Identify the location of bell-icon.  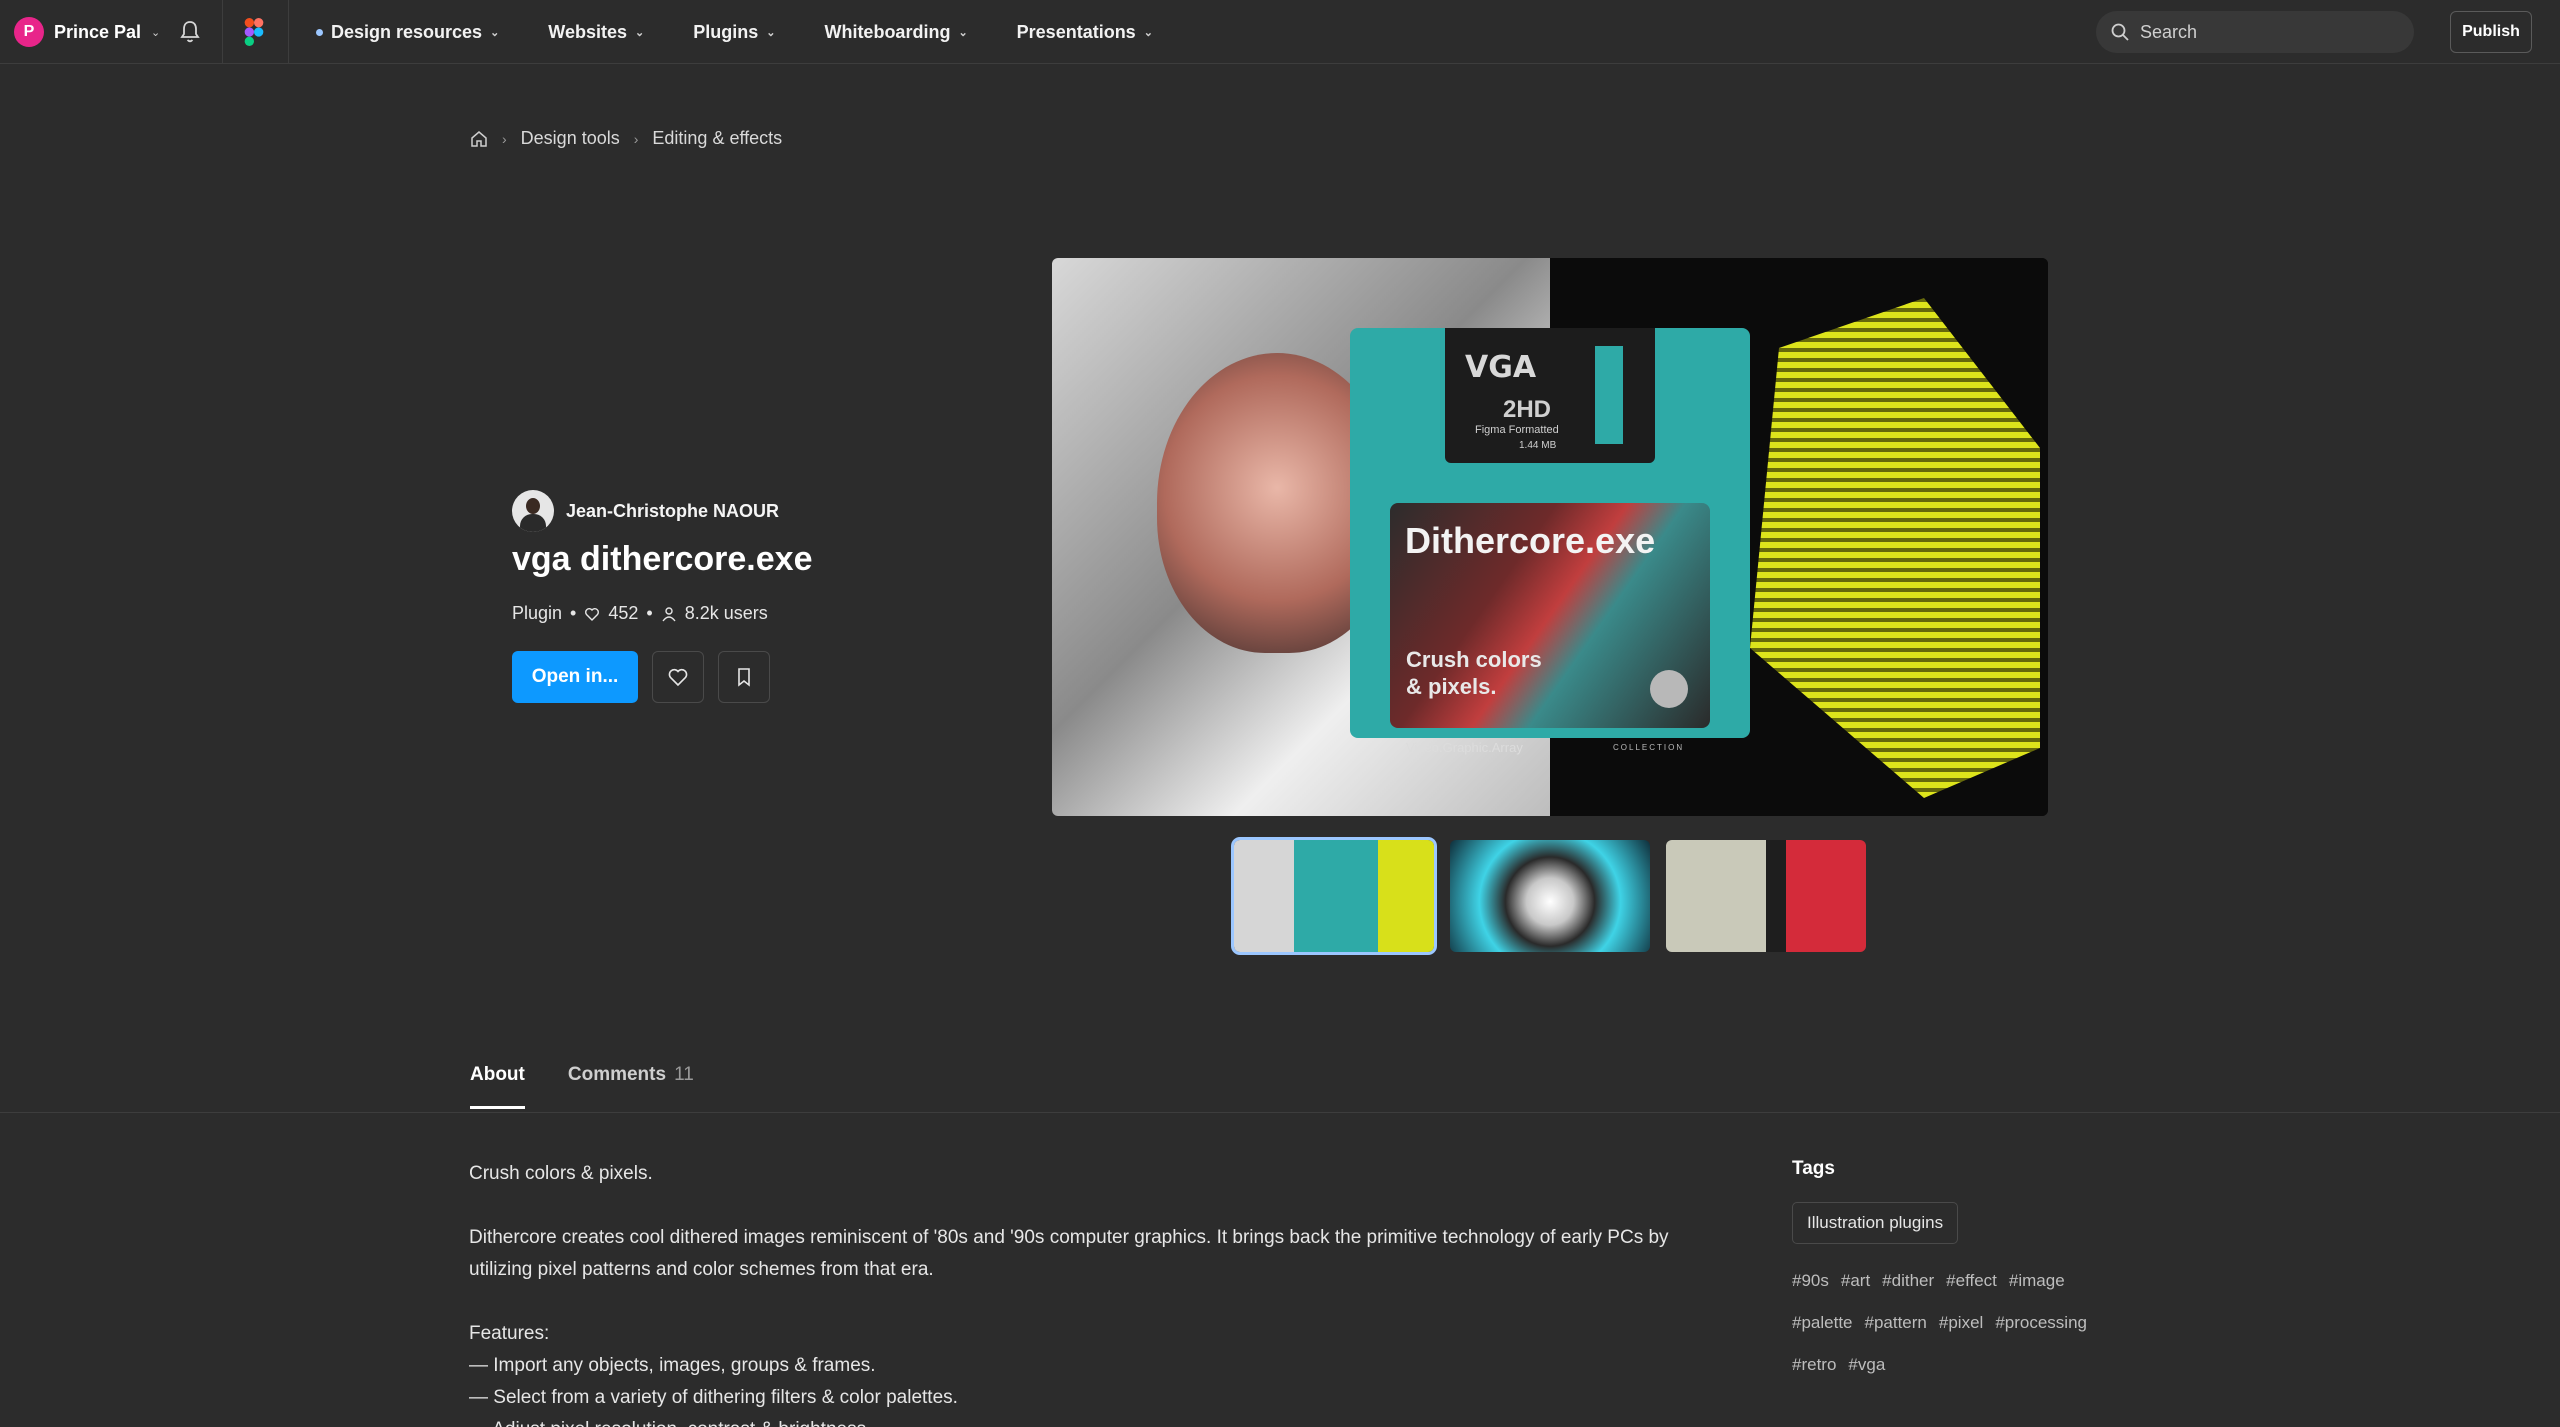
(190, 32).